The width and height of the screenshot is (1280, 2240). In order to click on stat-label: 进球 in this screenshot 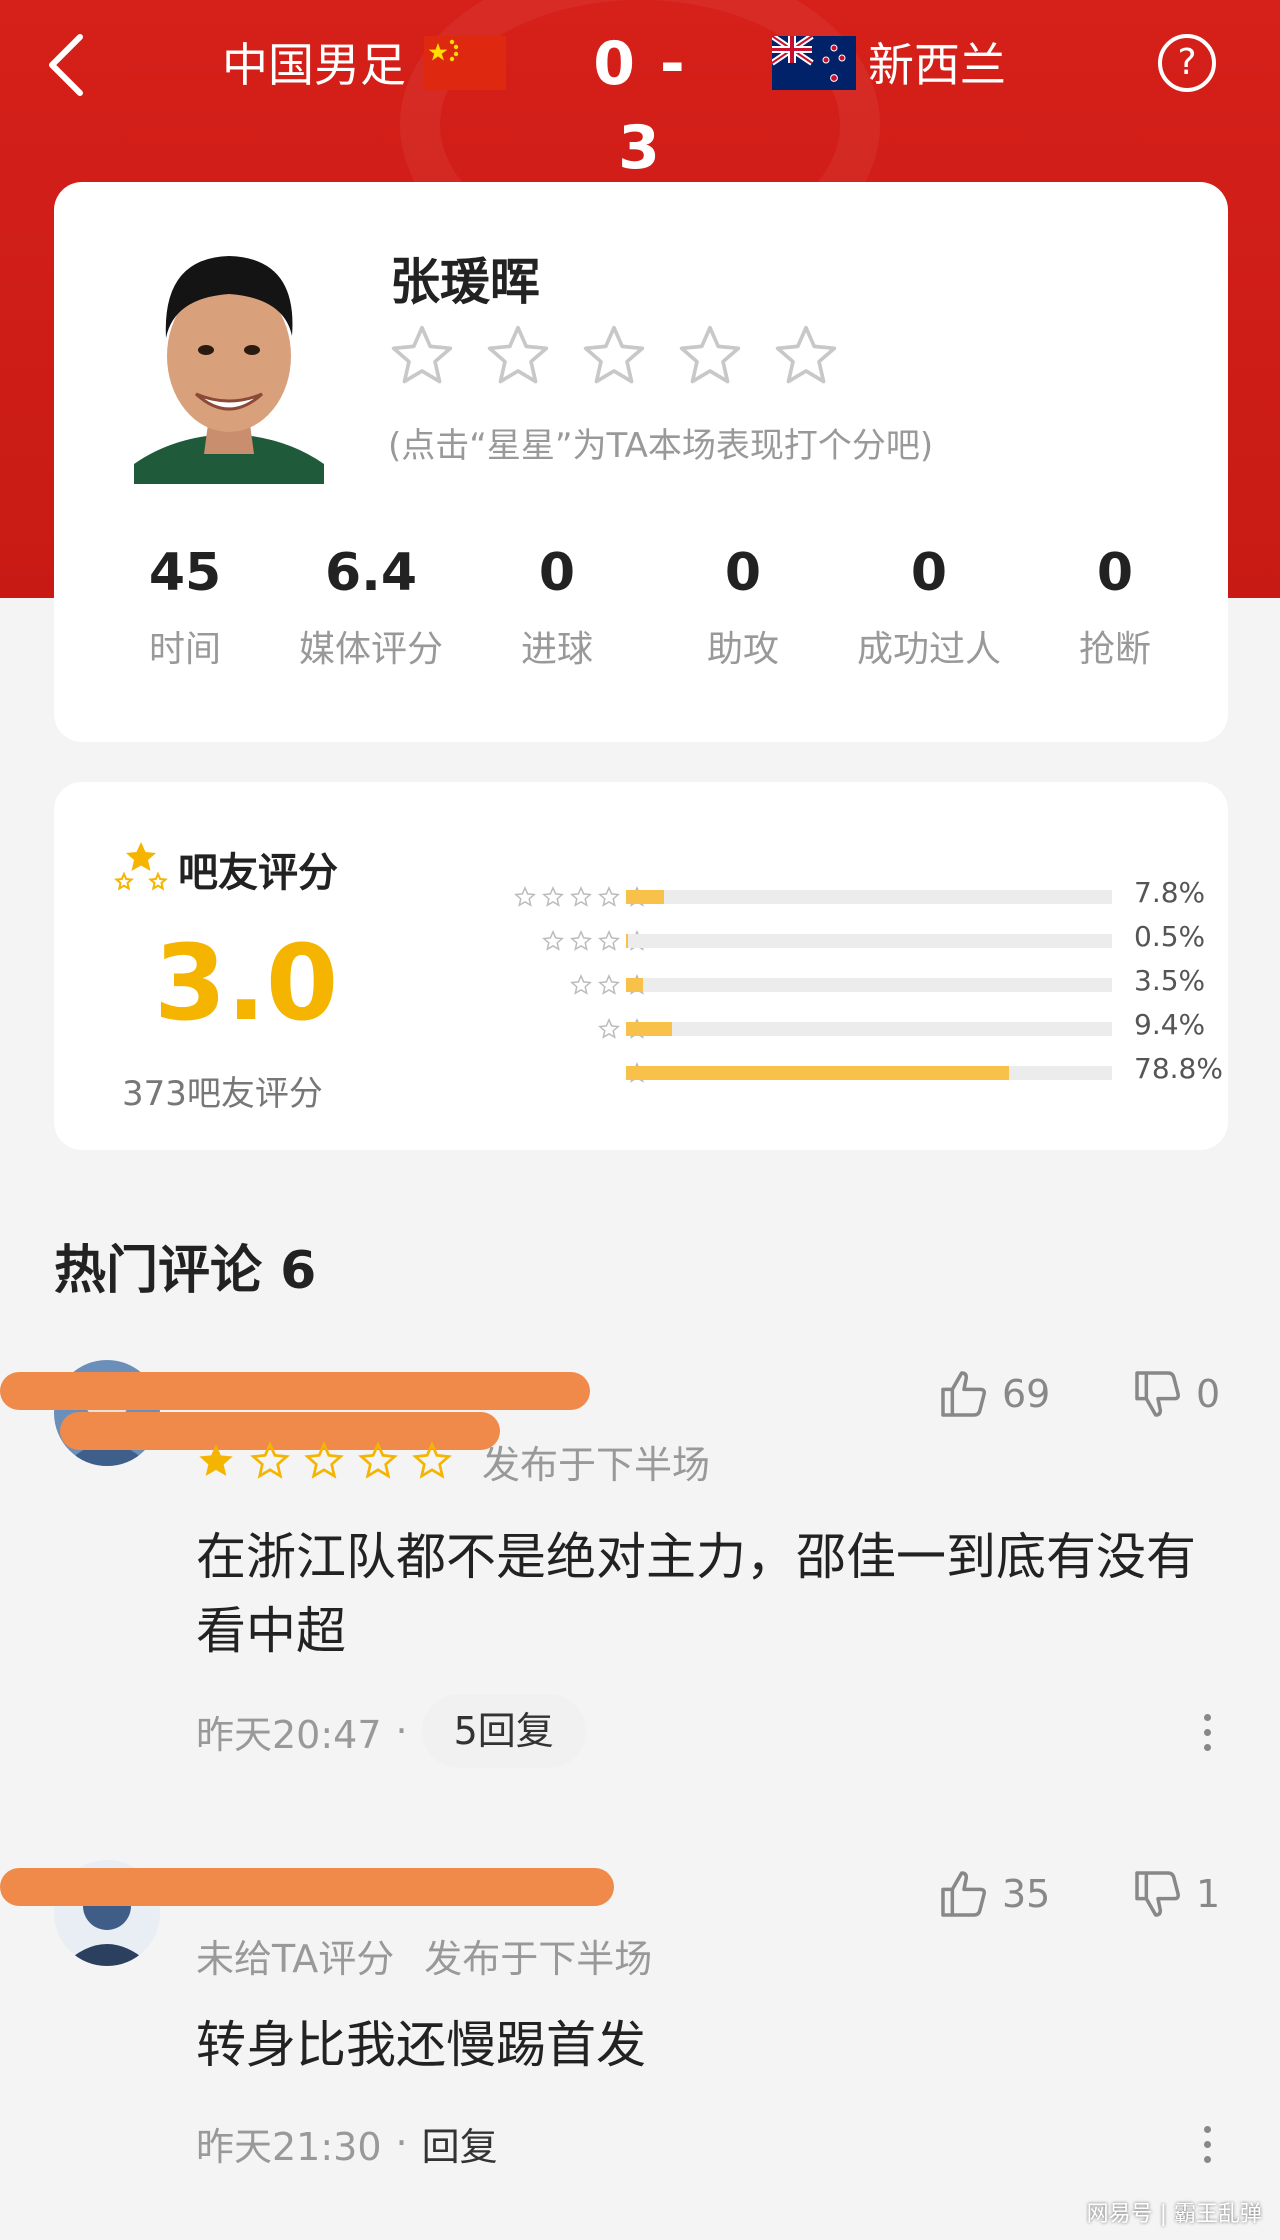, I will do `click(556, 649)`.